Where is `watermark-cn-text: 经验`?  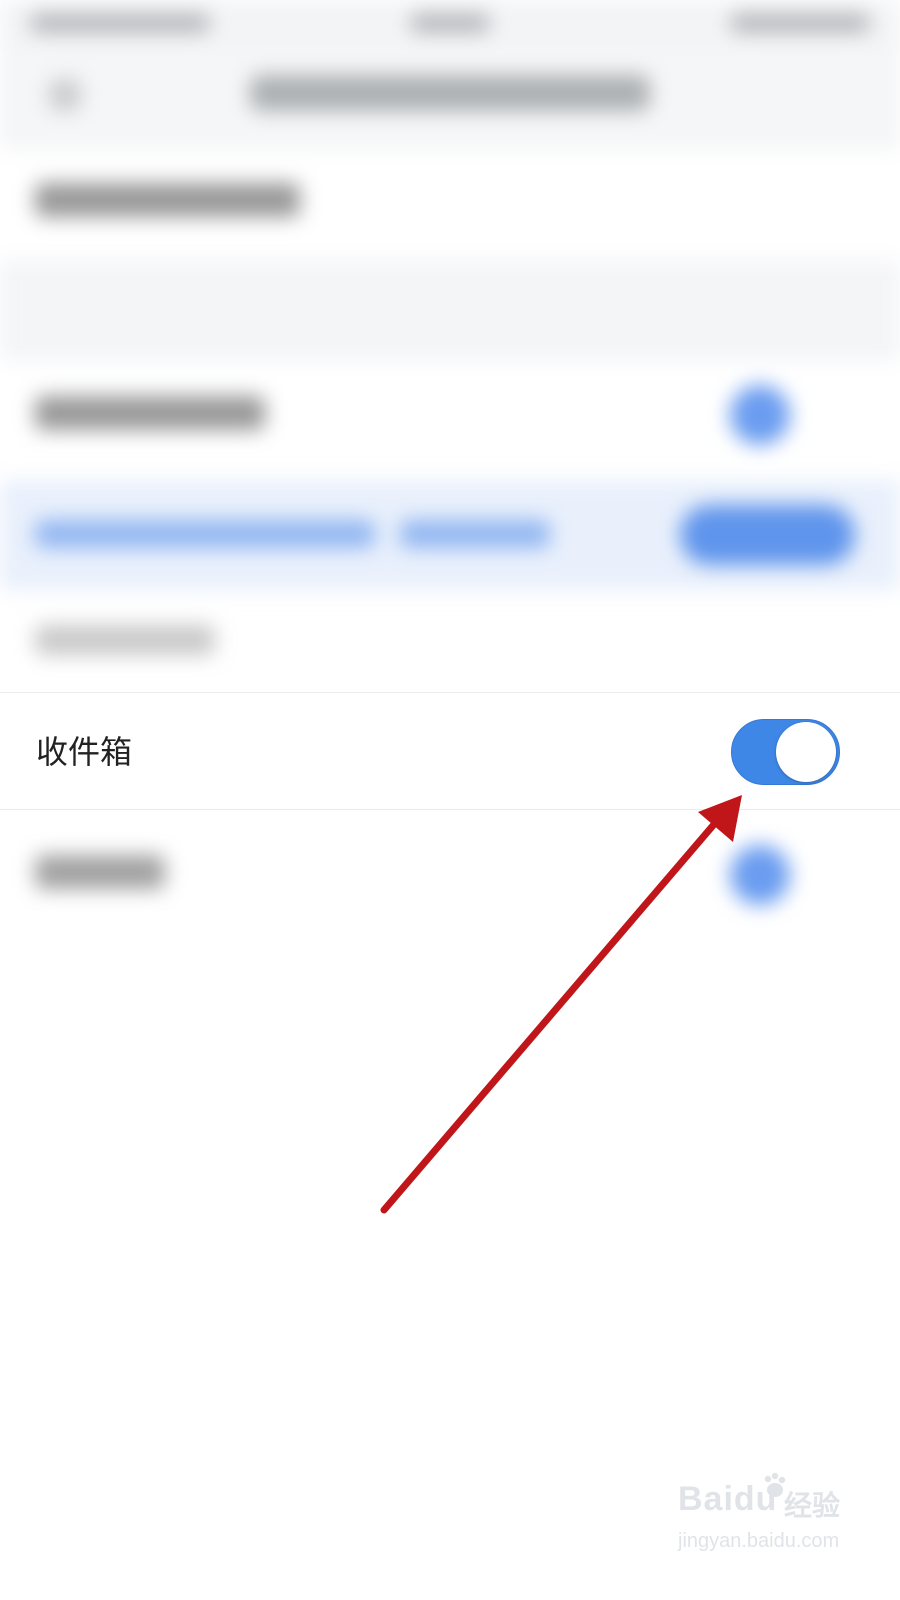 watermark-cn-text: 经验 is located at coordinates (812, 1505).